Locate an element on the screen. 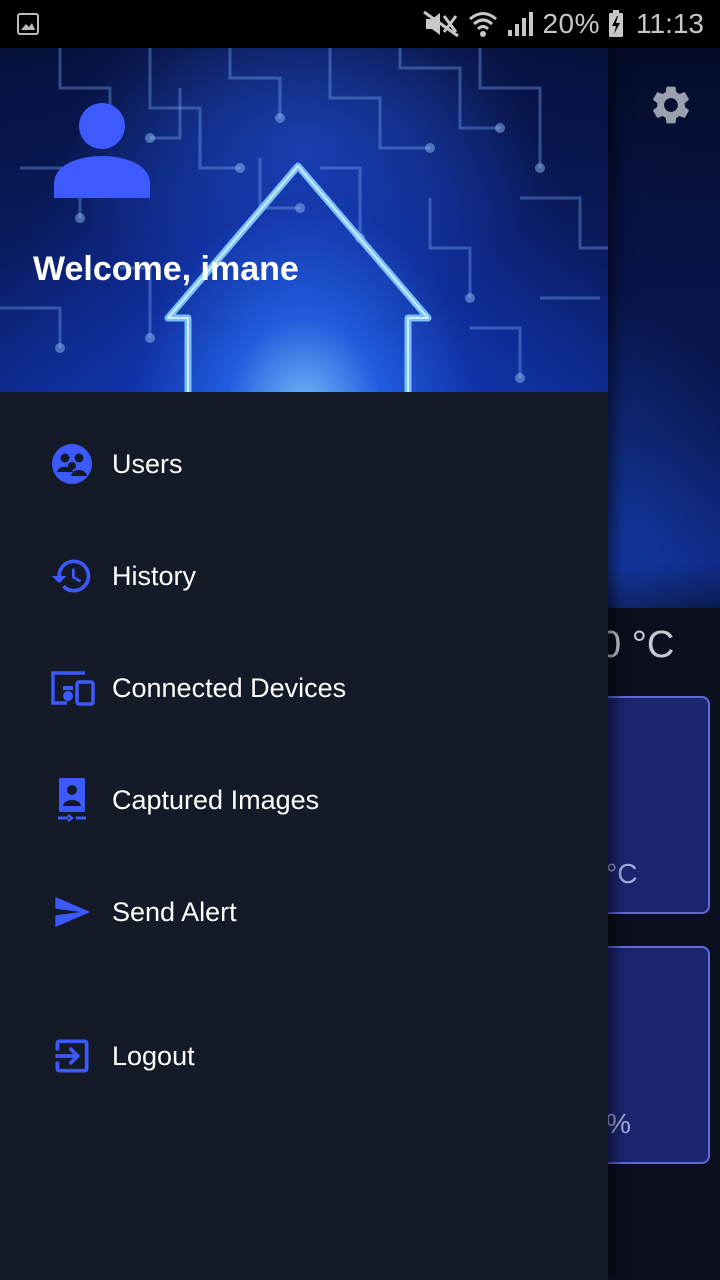 Image resolution: width=720 pixels, height=1280 pixels. gear-icon is located at coordinates (671, 105).